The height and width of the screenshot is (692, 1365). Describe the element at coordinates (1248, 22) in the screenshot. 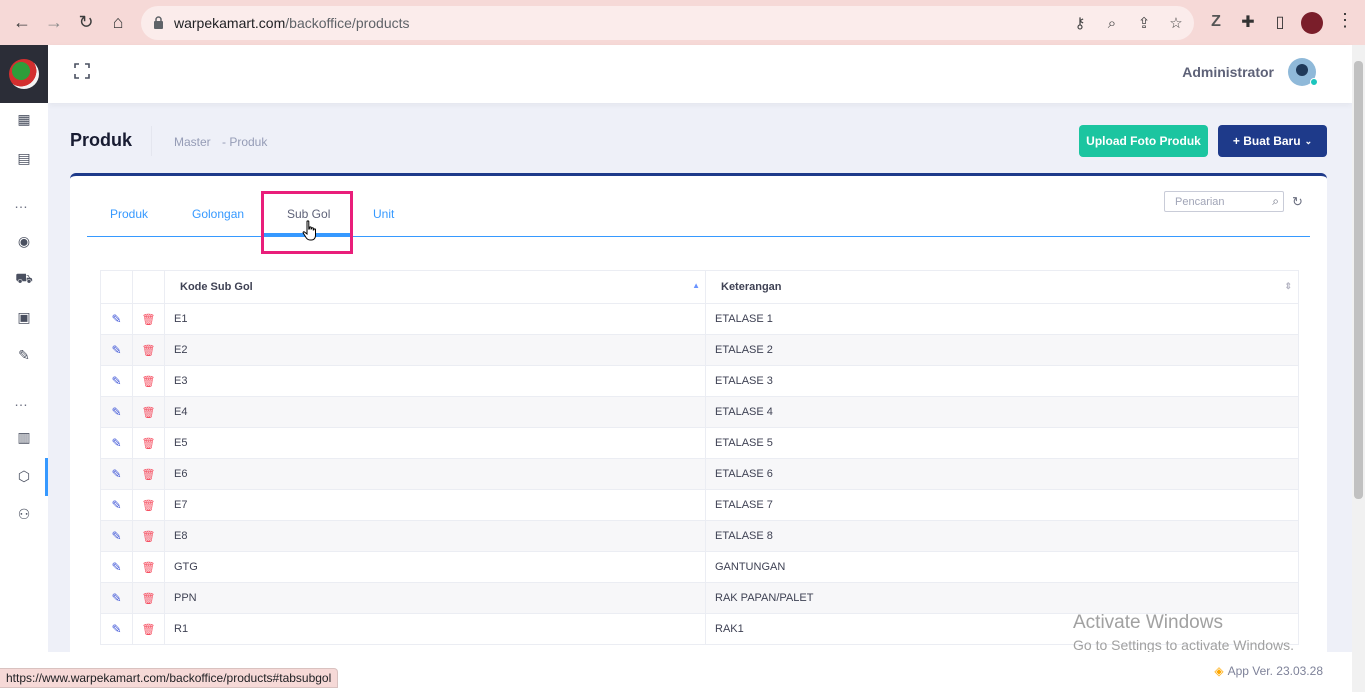

I see `puzzle-icon: ✚` at that location.